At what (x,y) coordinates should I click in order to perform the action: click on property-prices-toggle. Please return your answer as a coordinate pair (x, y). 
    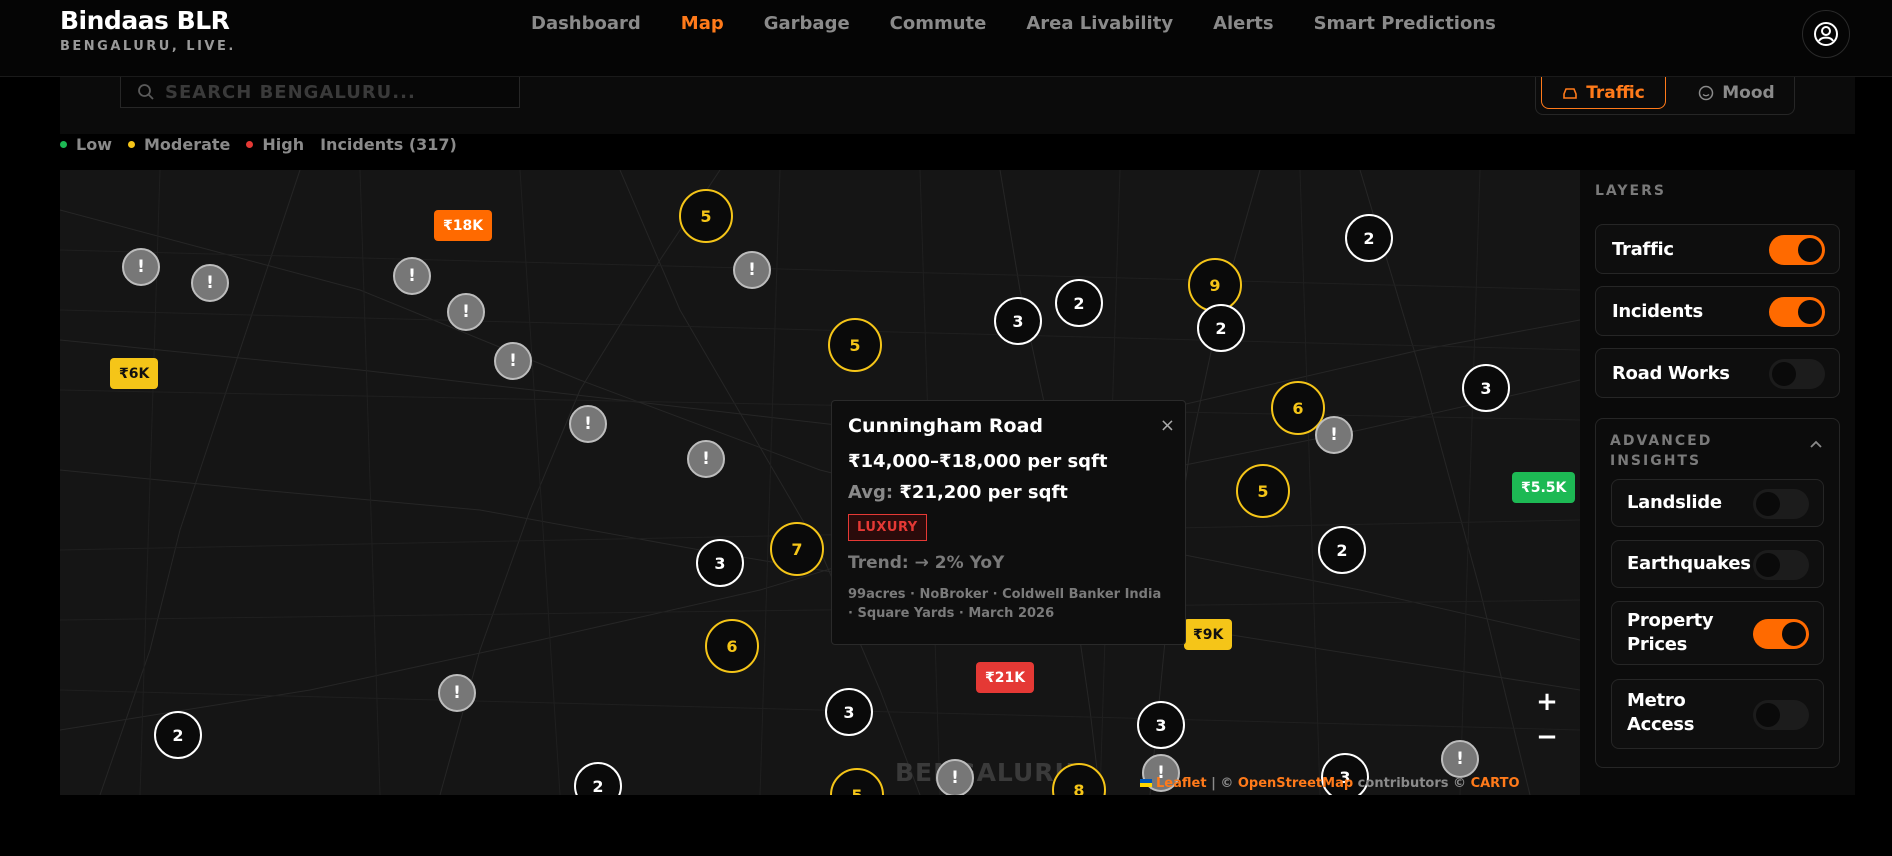
    Looking at the image, I should click on (1781, 634).